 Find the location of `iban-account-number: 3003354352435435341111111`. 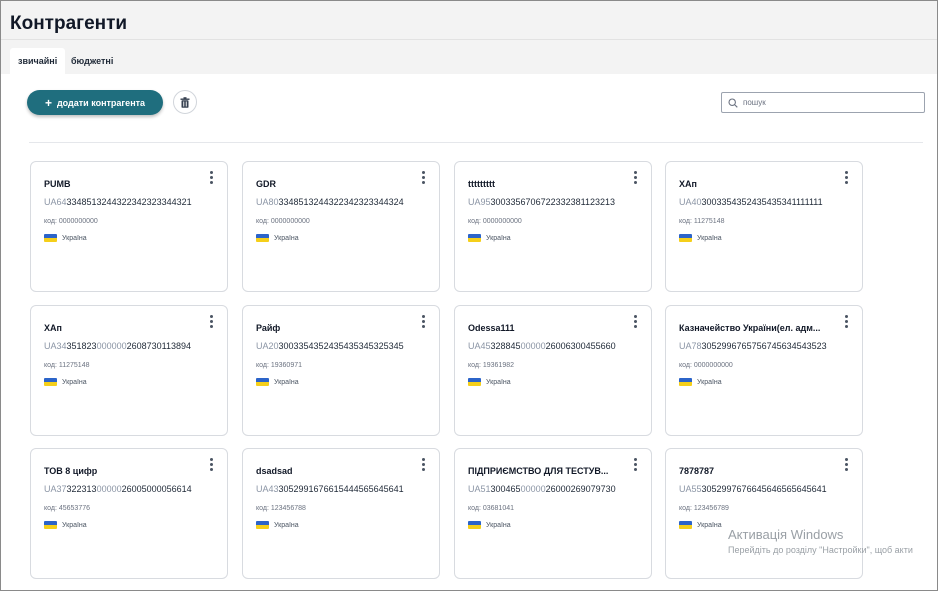

iban-account-number: 3003354352435435341111111 is located at coordinates (762, 202).